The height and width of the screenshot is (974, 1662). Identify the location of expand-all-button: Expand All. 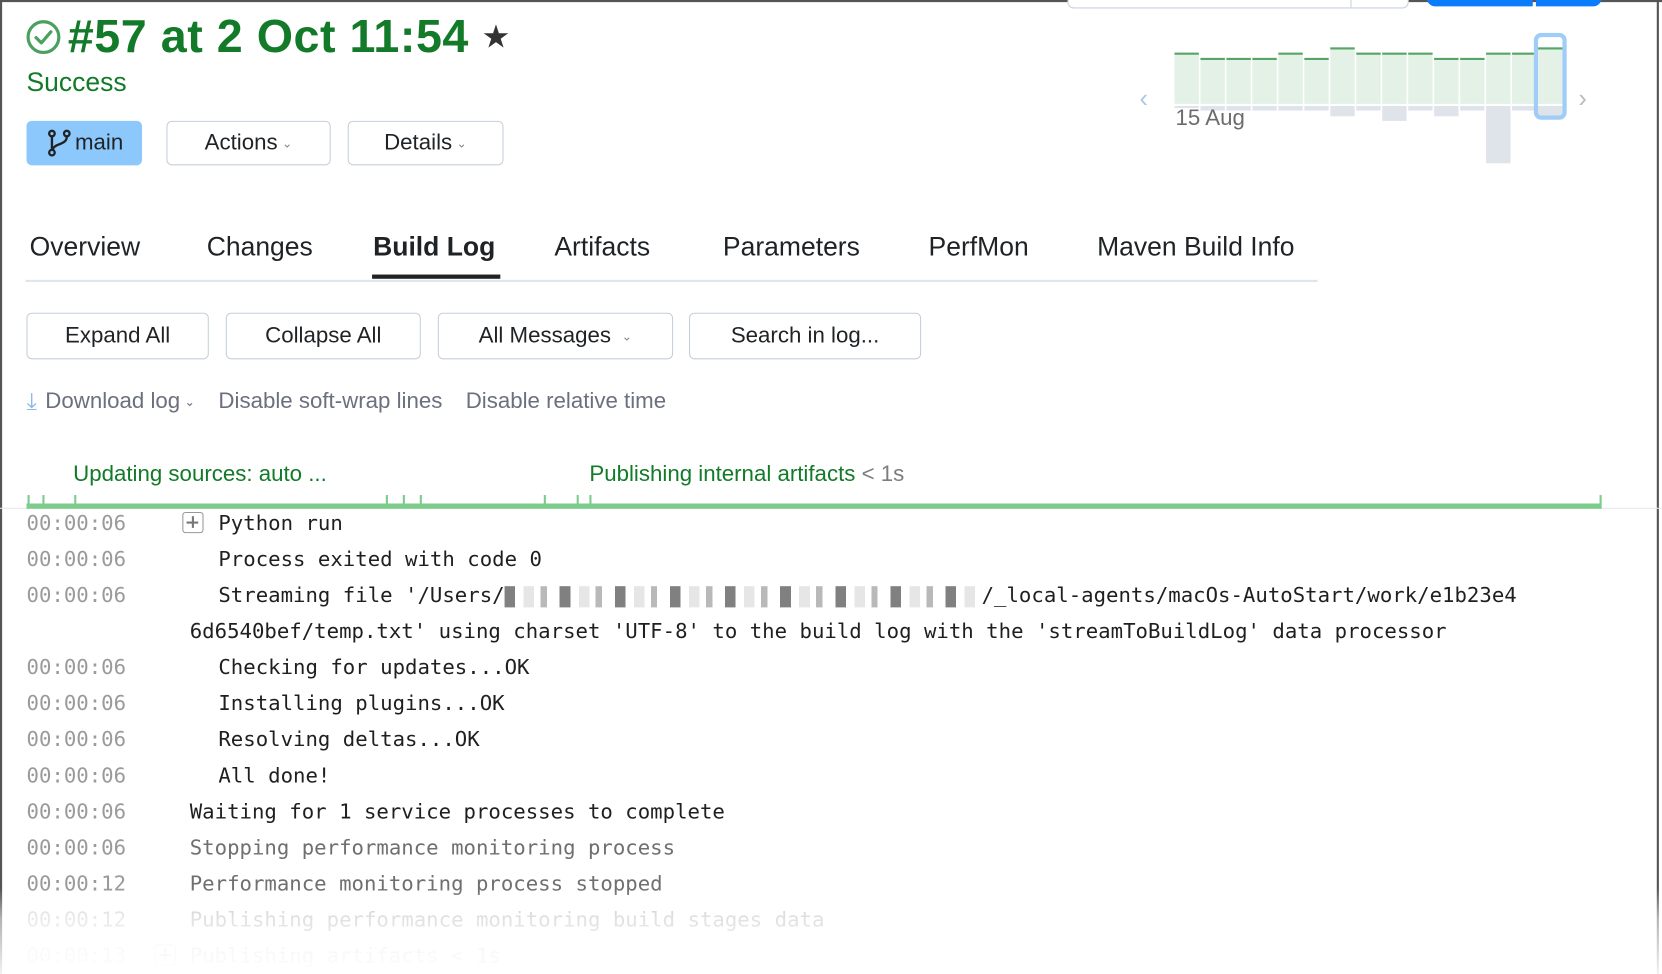
(117, 336).